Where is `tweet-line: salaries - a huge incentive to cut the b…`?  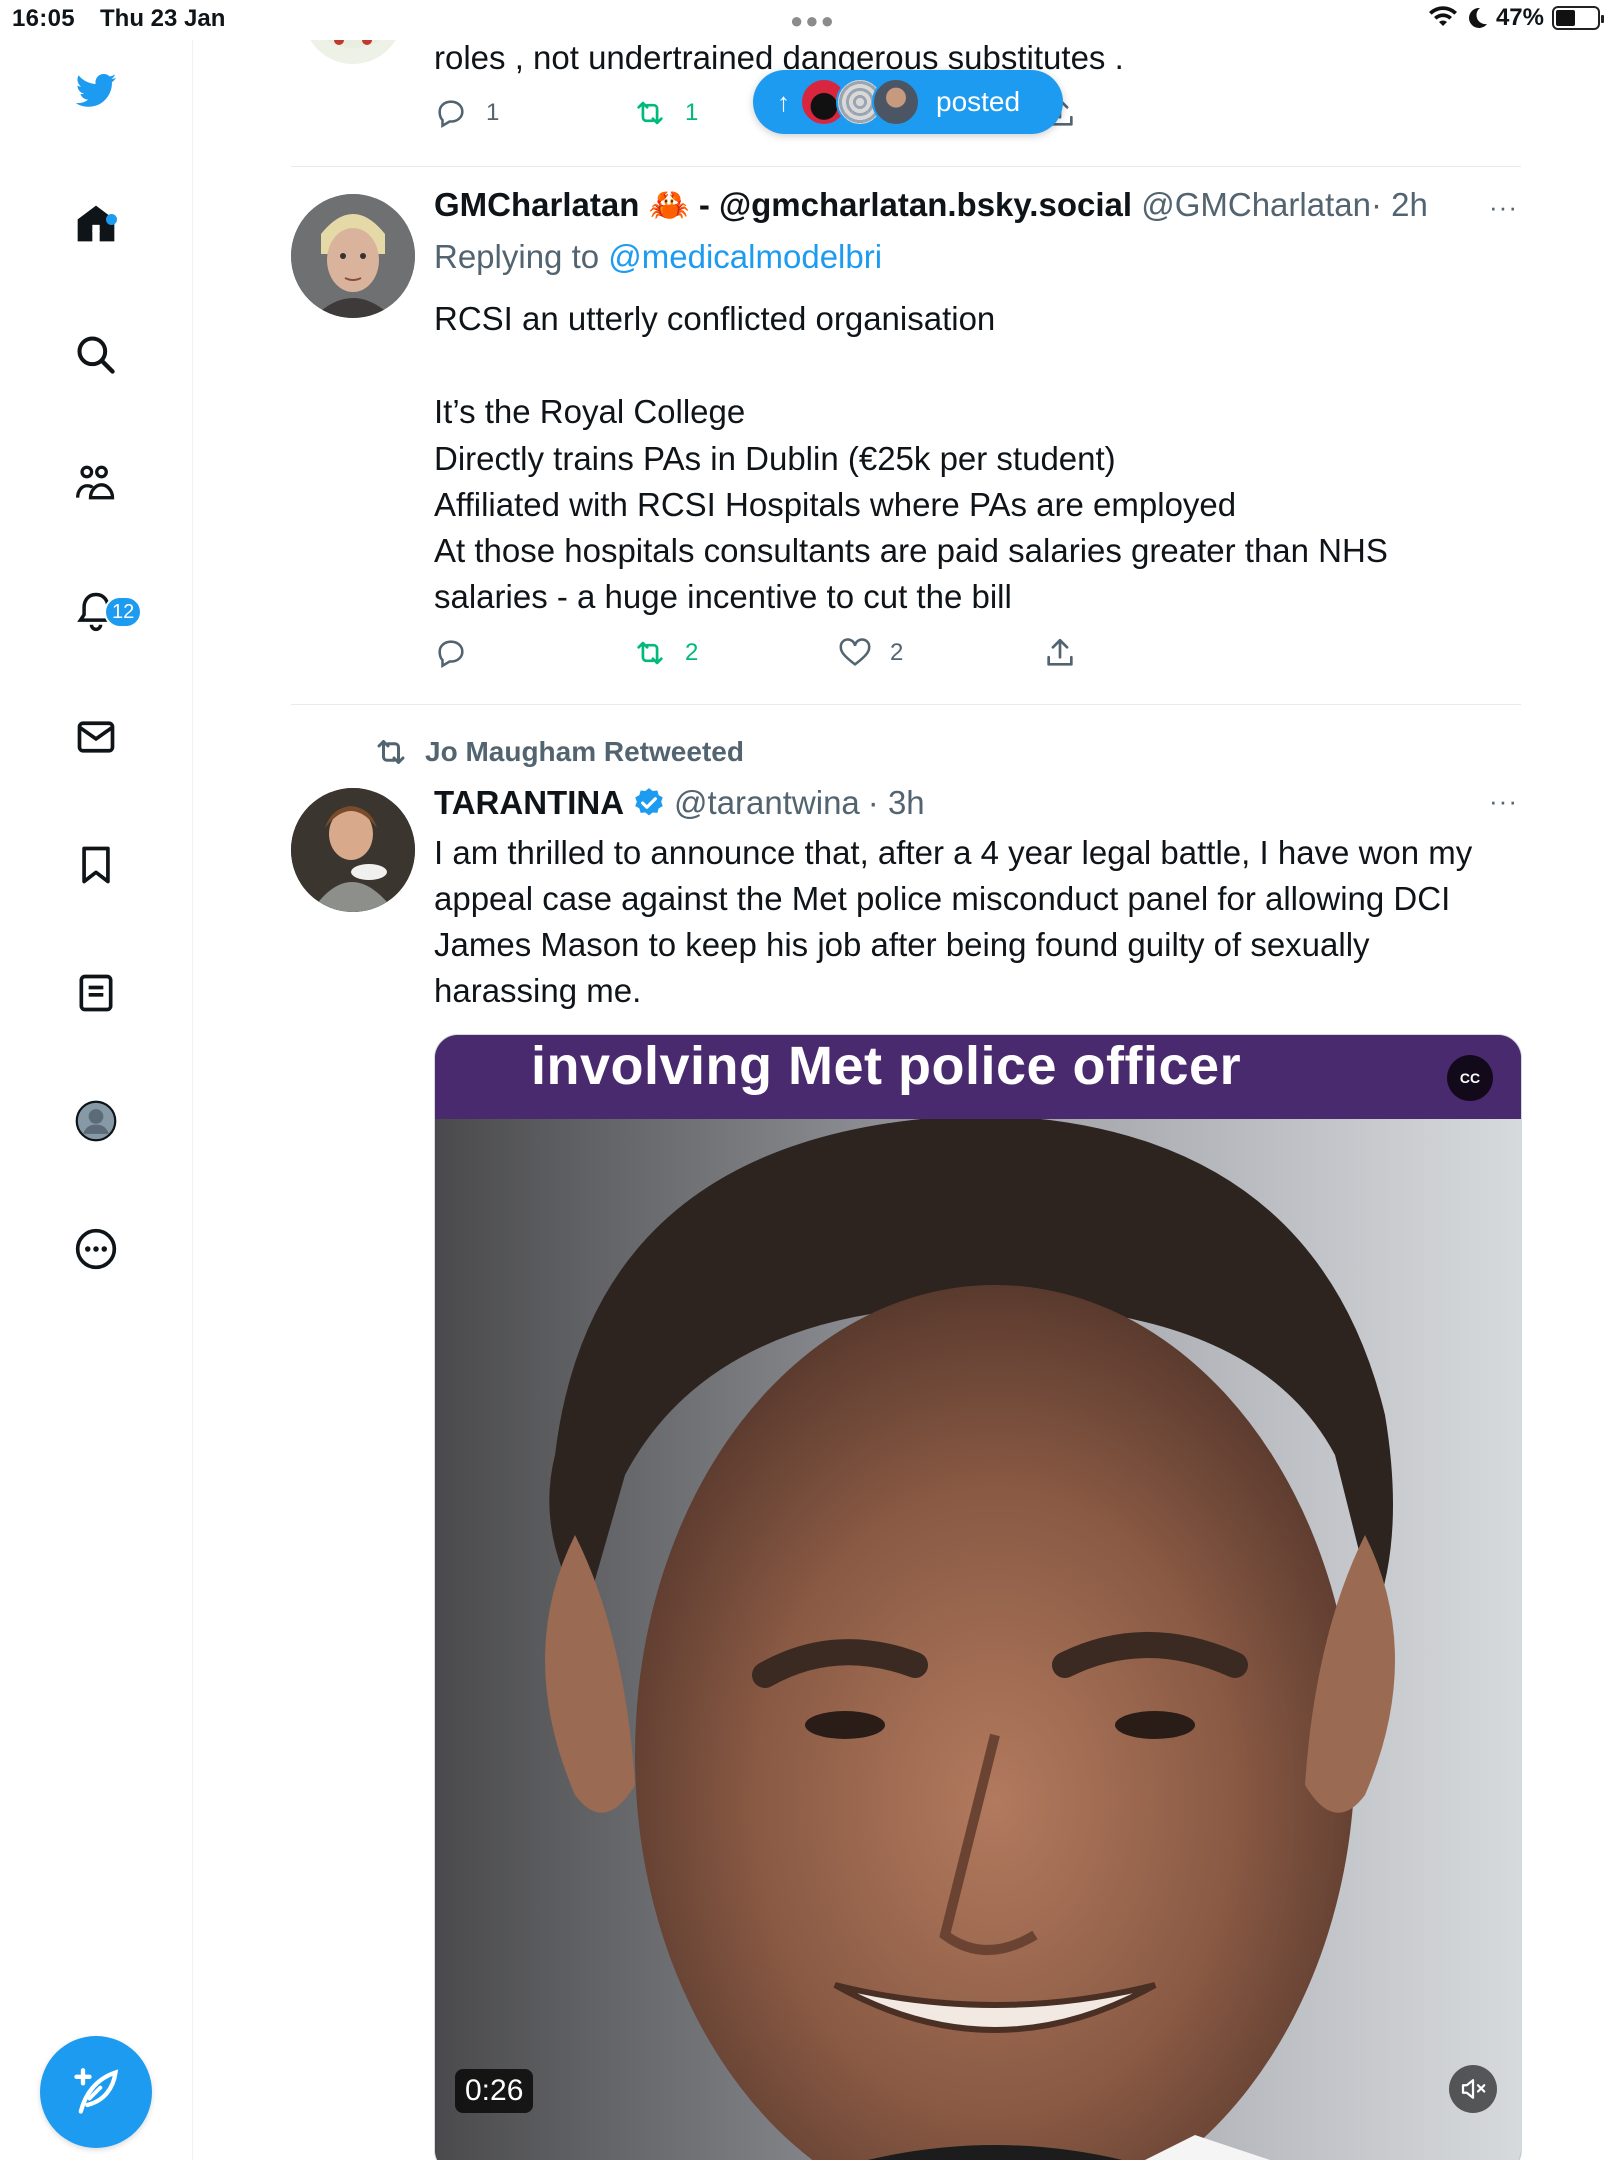 tweet-line: salaries - a huge incentive to cut the b… is located at coordinates (723, 596).